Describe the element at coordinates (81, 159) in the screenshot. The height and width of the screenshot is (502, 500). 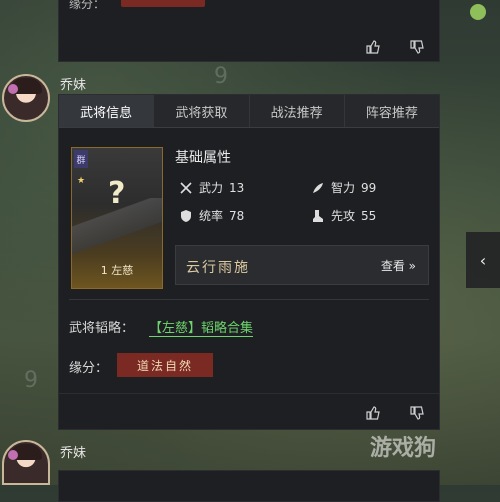
I see `faction-badge: 群` at that location.